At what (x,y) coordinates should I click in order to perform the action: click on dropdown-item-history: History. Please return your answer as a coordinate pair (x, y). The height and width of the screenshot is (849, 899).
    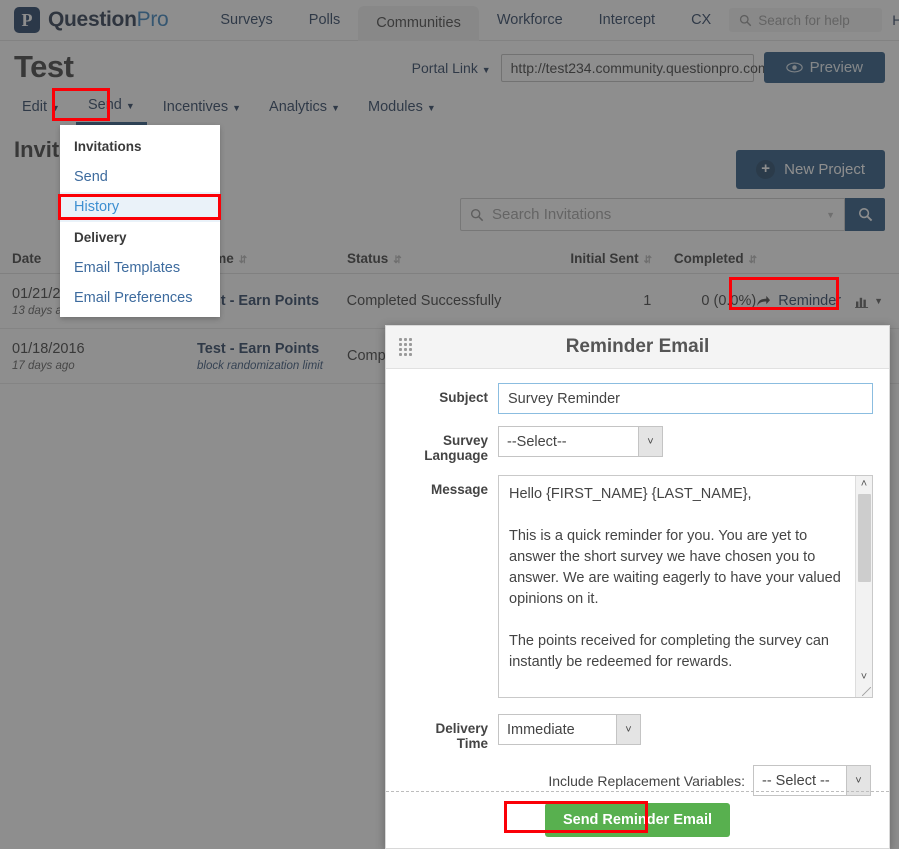
    Looking at the image, I should click on (140, 207).